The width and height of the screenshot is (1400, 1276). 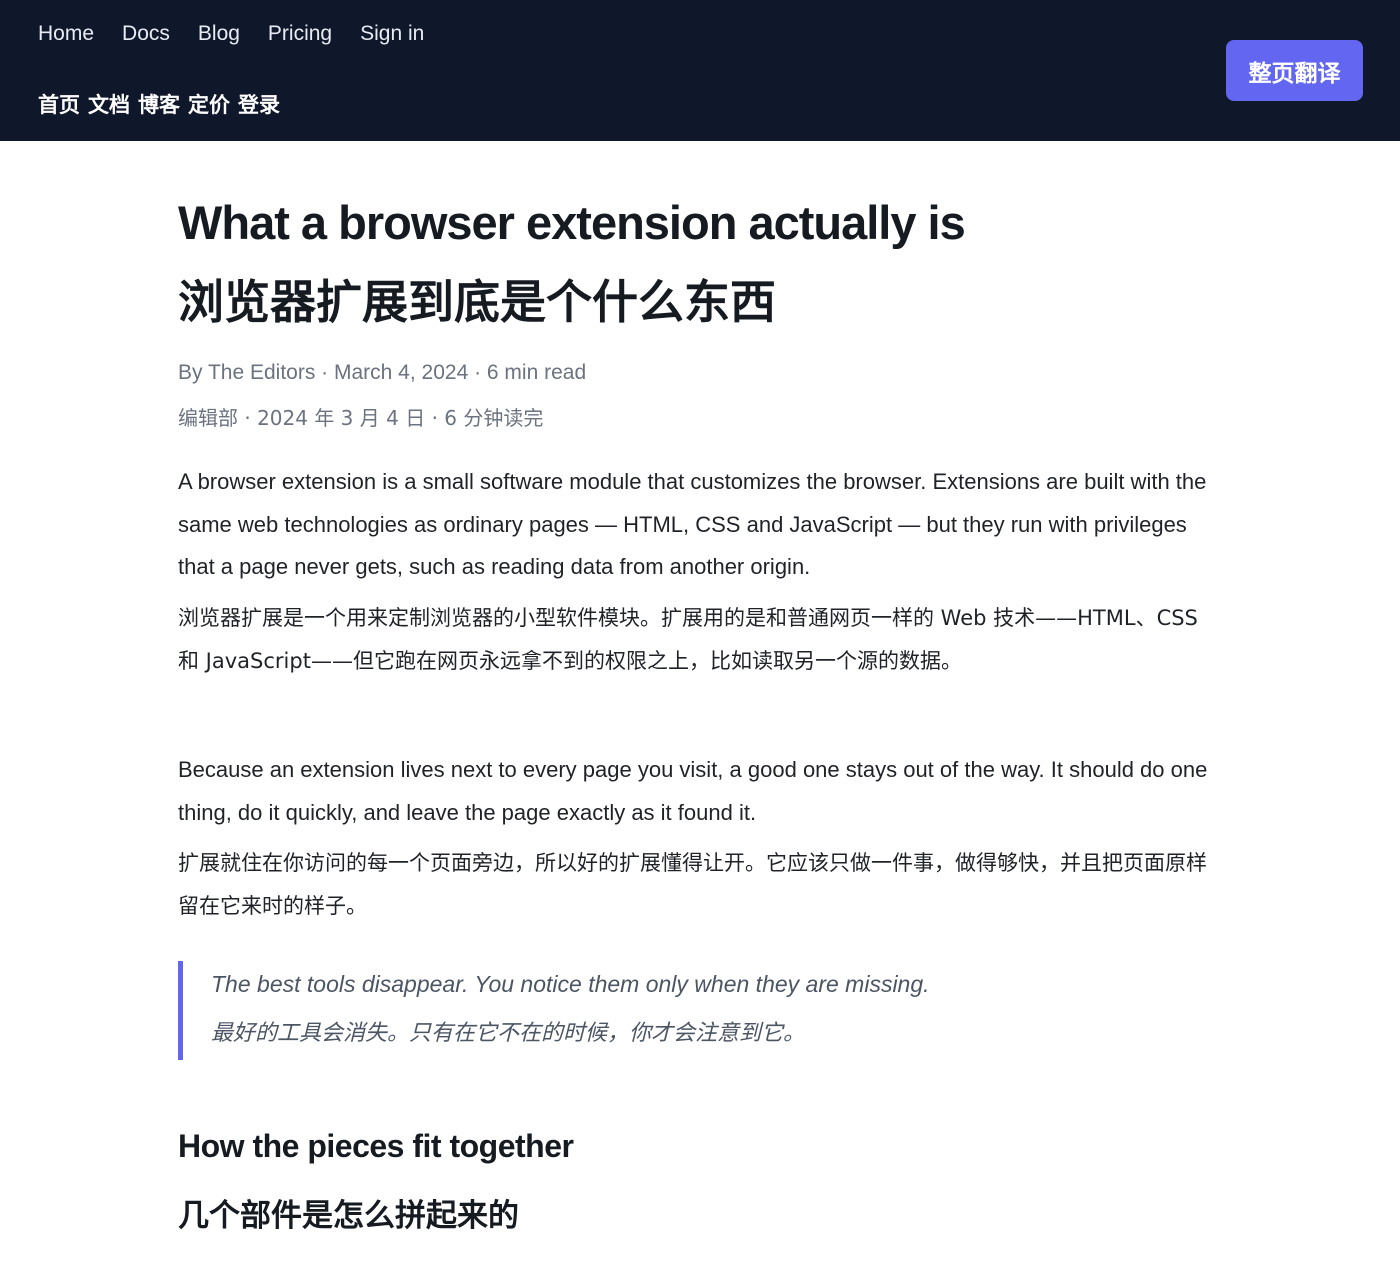 What do you see at coordinates (361, 418) in the screenshot?
I see `article-byline-translation: 编辑部 · 2024 年 3 月 4 日 · 6 分钟读完` at bounding box center [361, 418].